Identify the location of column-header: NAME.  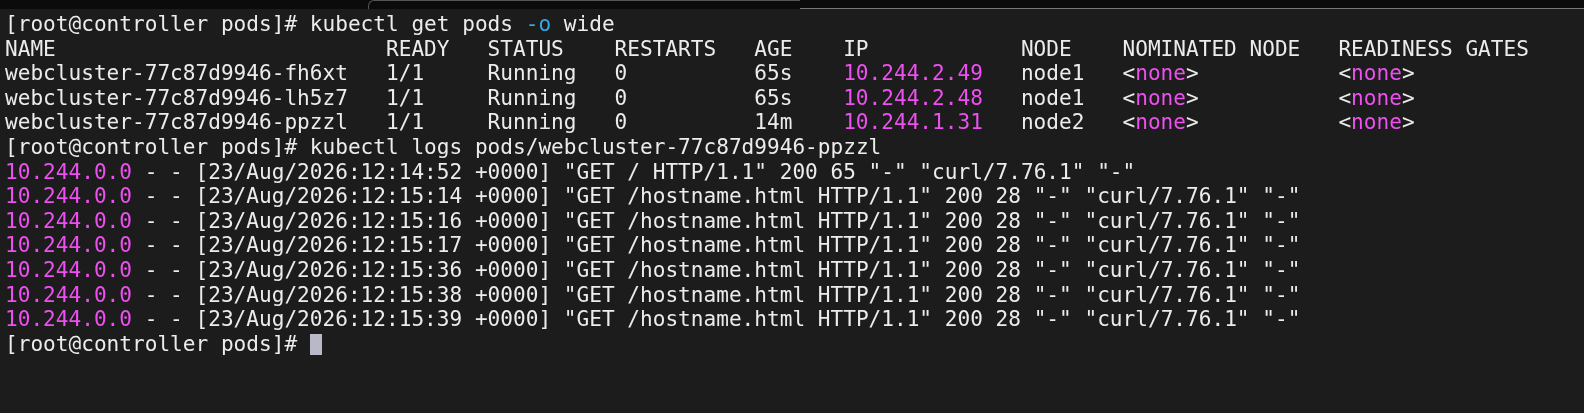
(30, 48).